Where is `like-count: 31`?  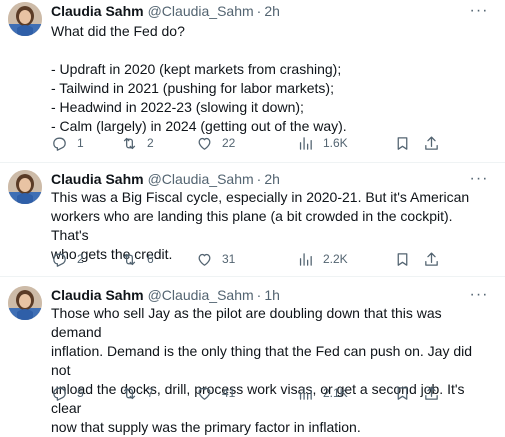 like-count: 31 is located at coordinates (229, 259).